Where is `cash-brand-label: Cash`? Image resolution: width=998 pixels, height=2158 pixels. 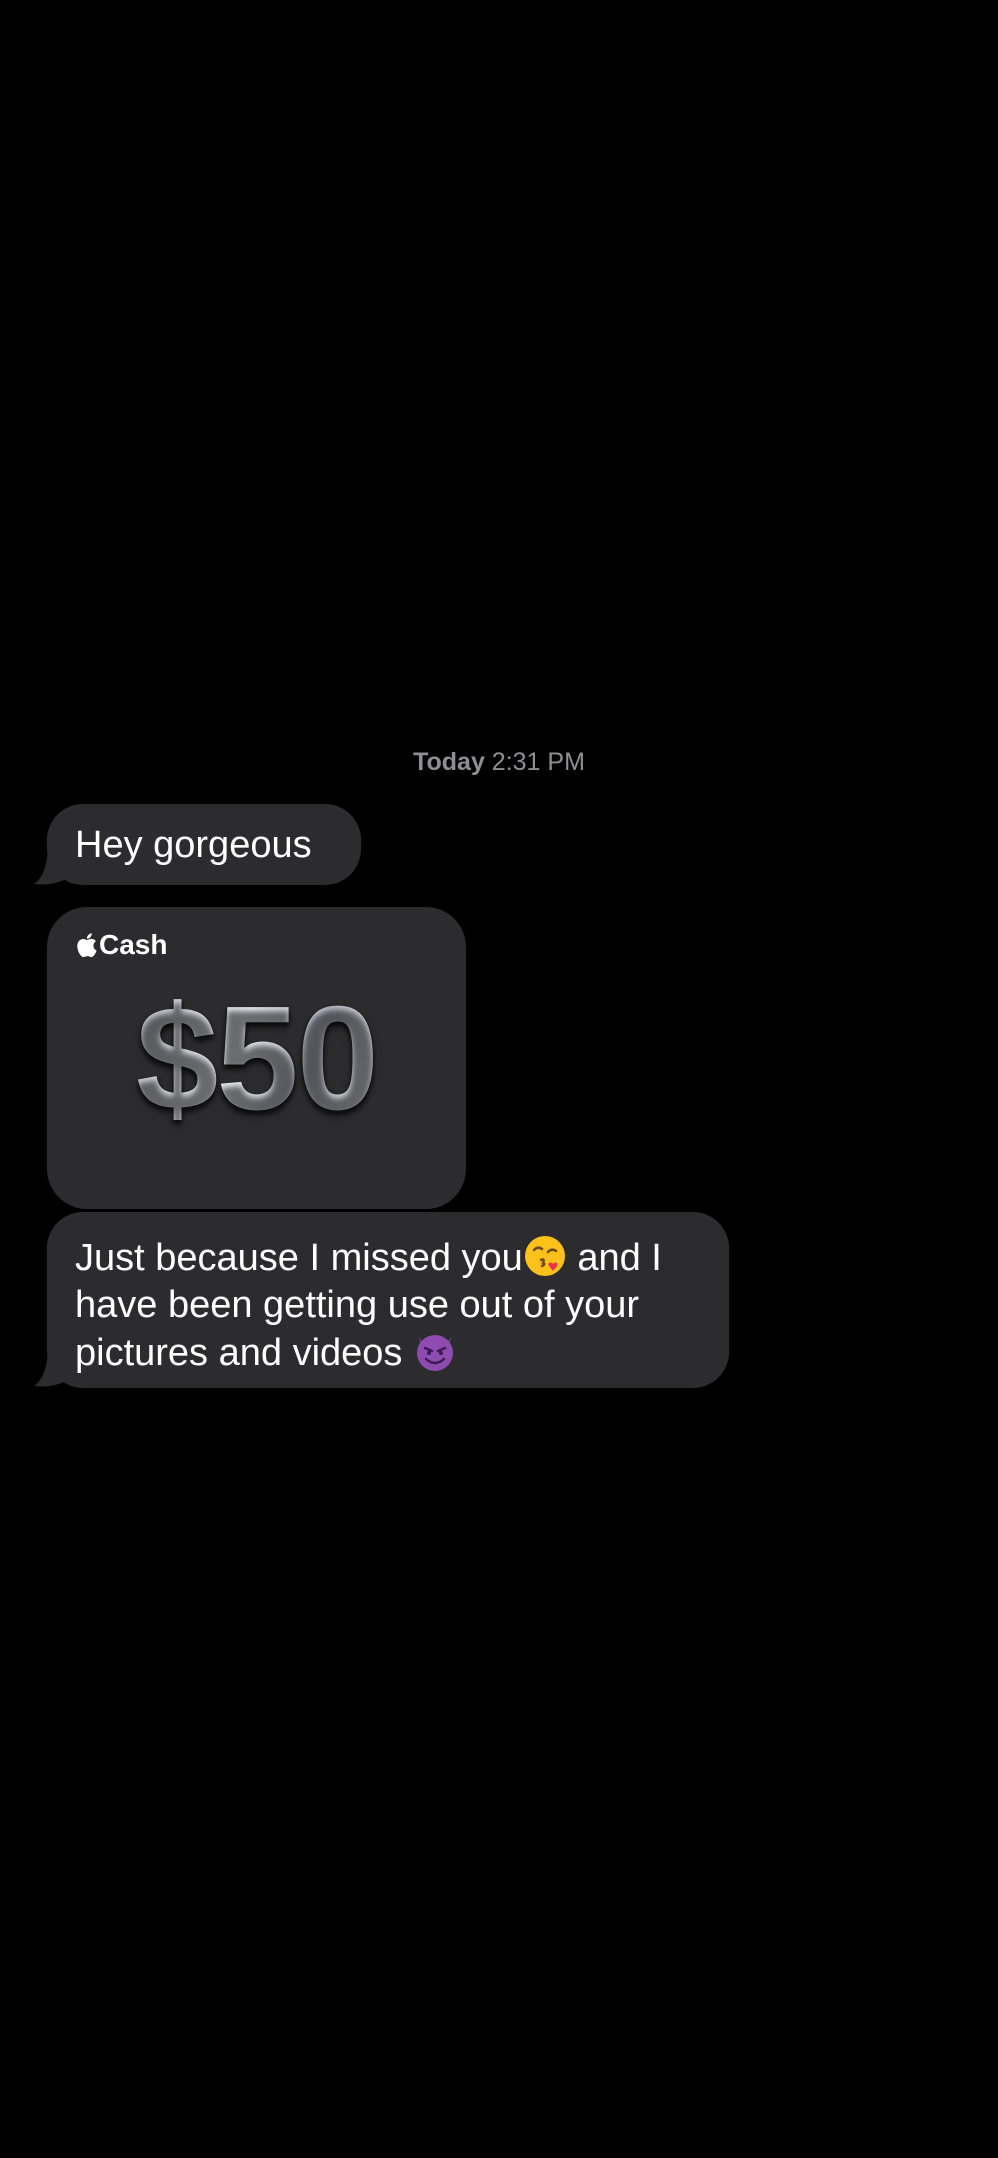
cash-brand-label: Cash is located at coordinates (133, 944).